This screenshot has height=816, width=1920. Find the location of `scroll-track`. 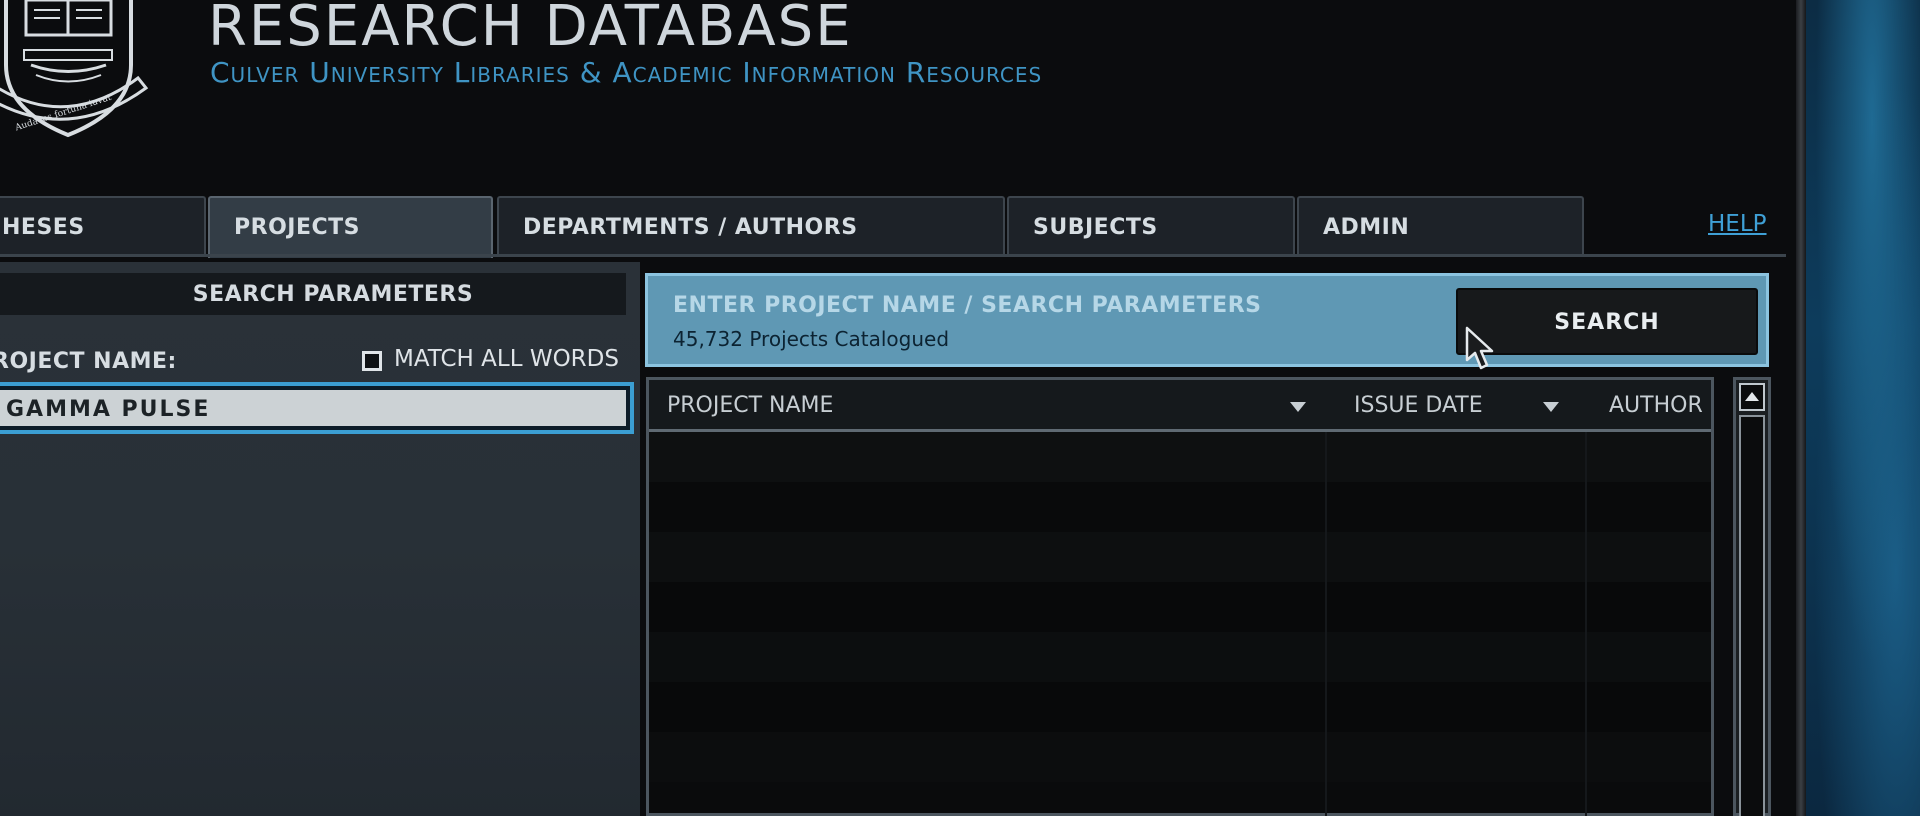

scroll-track is located at coordinates (1752, 615).